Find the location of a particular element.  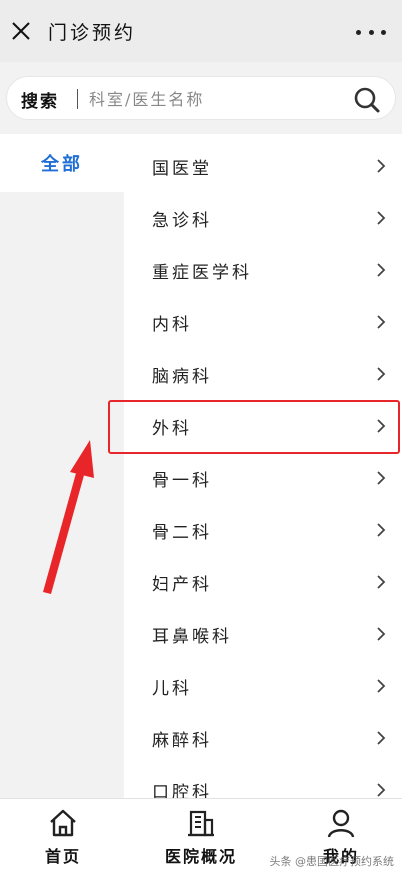

close-icon is located at coordinates (21, 31).